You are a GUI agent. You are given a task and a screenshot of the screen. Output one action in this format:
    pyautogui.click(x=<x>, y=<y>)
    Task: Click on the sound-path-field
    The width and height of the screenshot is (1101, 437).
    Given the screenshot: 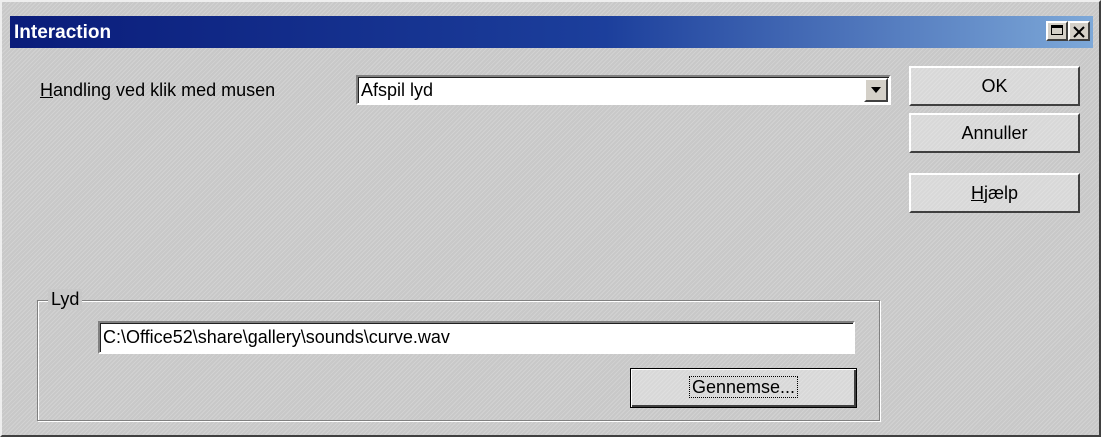 What is the action you would take?
    pyautogui.click(x=476, y=337)
    